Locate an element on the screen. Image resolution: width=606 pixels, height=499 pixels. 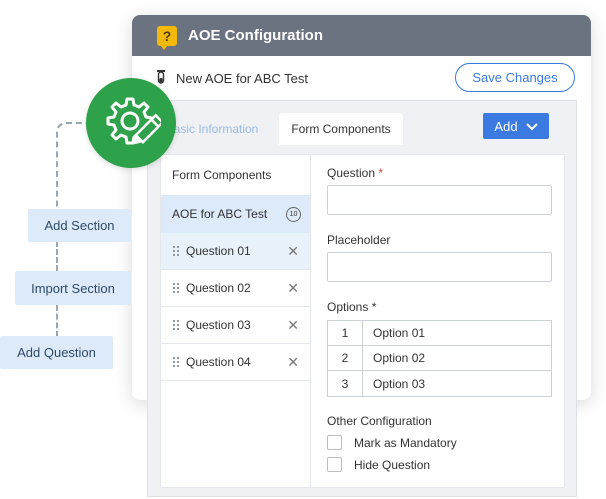
question-help-icon: ? is located at coordinates (167, 37).